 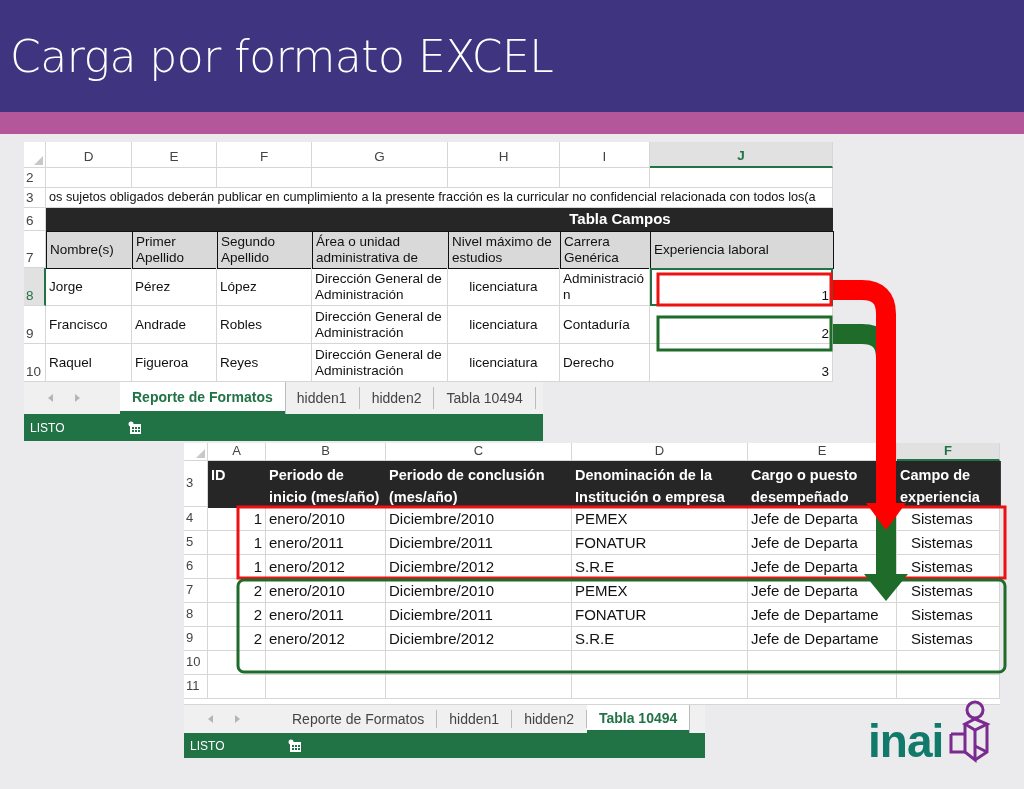 What do you see at coordinates (326, 567) in the screenshot?
I see `table-cell: enero/2012` at bounding box center [326, 567].